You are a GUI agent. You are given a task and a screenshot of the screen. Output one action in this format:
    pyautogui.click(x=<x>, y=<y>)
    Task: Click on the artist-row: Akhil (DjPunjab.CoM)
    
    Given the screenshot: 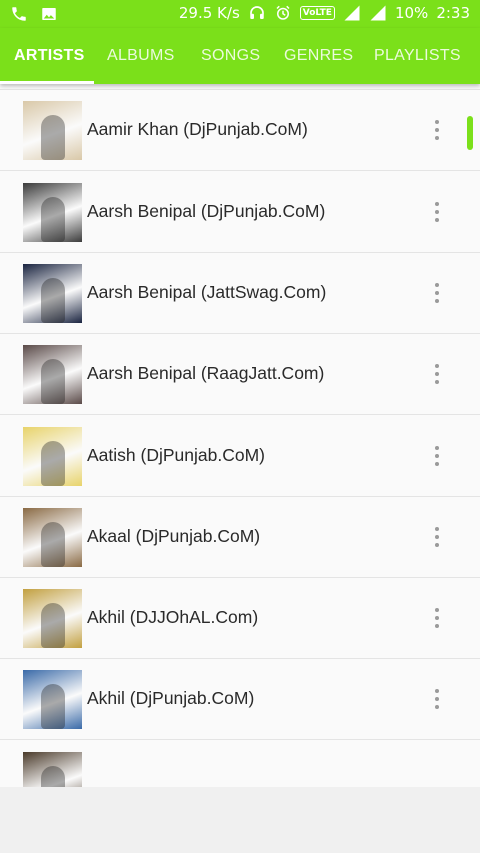 What is the action you would take?
    pyautogui.click(x=240, y=700)
    